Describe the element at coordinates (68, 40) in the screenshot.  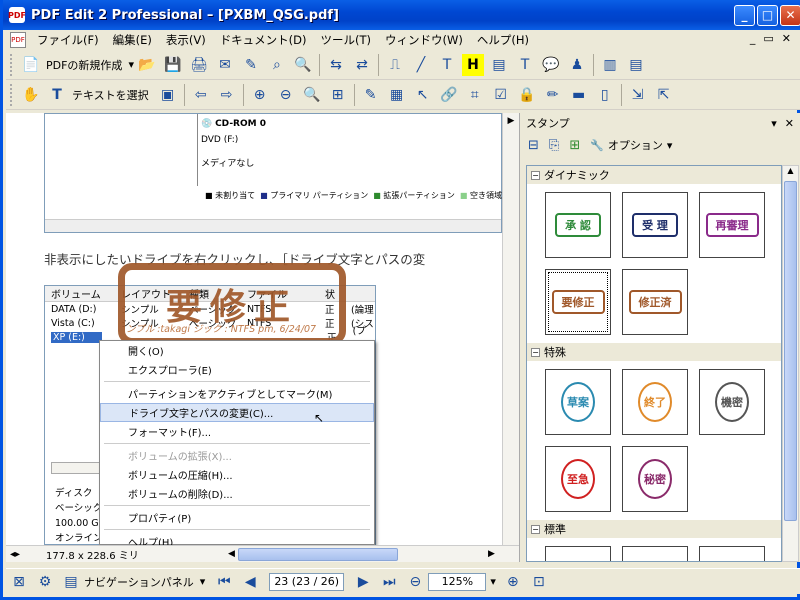
I see `menu-file: ファイル(F)` at that location.